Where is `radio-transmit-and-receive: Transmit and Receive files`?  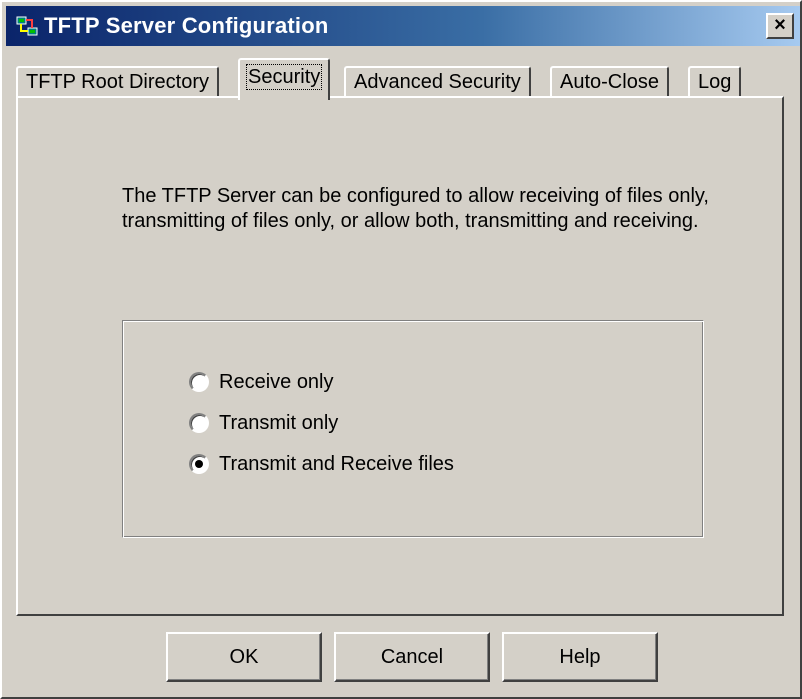
radio-transmit-and-receive: Transmit and Receive files is located at coordinates (321, 464).